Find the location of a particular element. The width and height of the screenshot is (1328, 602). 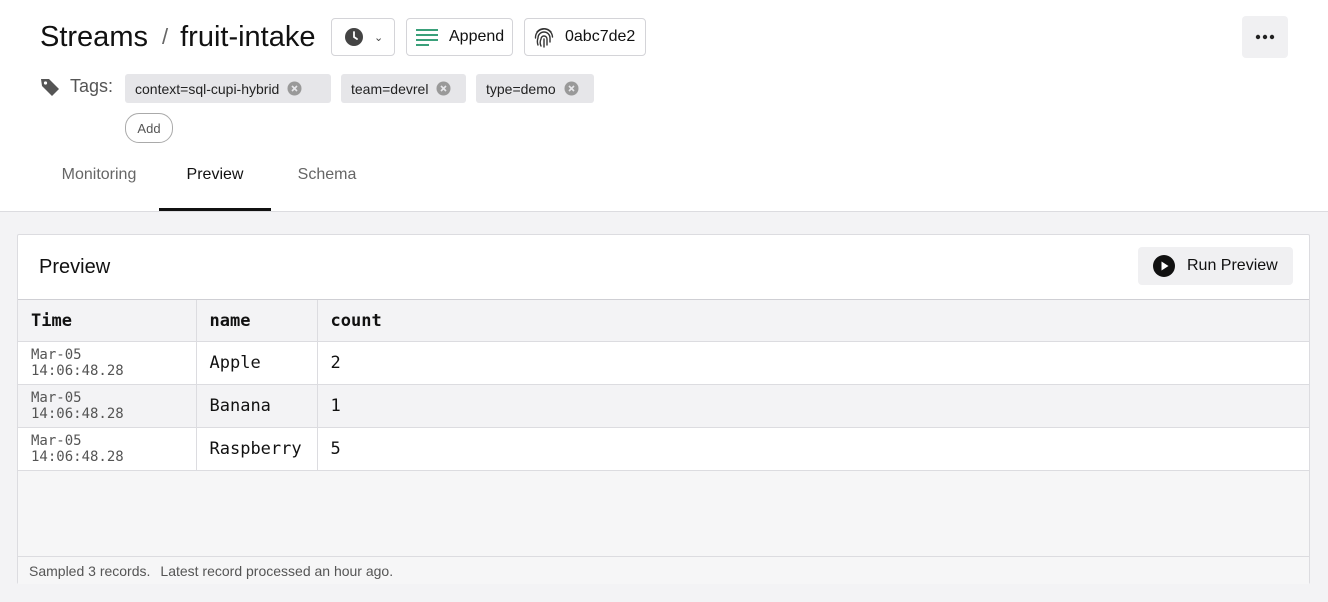

tag-chip: context=sql-cupi-hybrid is located at coordinates (228, 88).